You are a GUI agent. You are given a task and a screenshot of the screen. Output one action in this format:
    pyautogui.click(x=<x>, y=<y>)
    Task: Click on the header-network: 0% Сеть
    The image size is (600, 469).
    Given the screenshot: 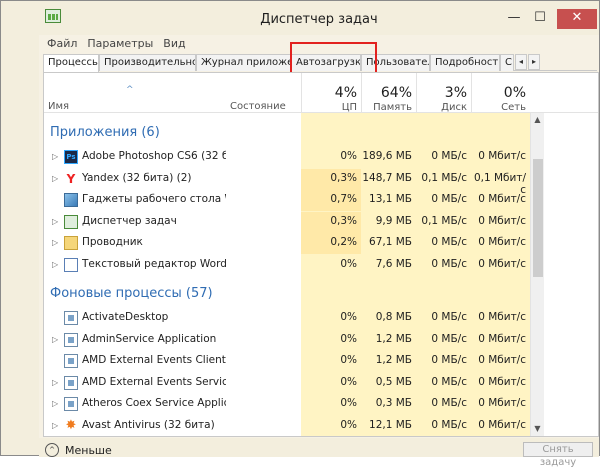 What is the action you would take?
    pyautogui.click(x=500, y=93)
    